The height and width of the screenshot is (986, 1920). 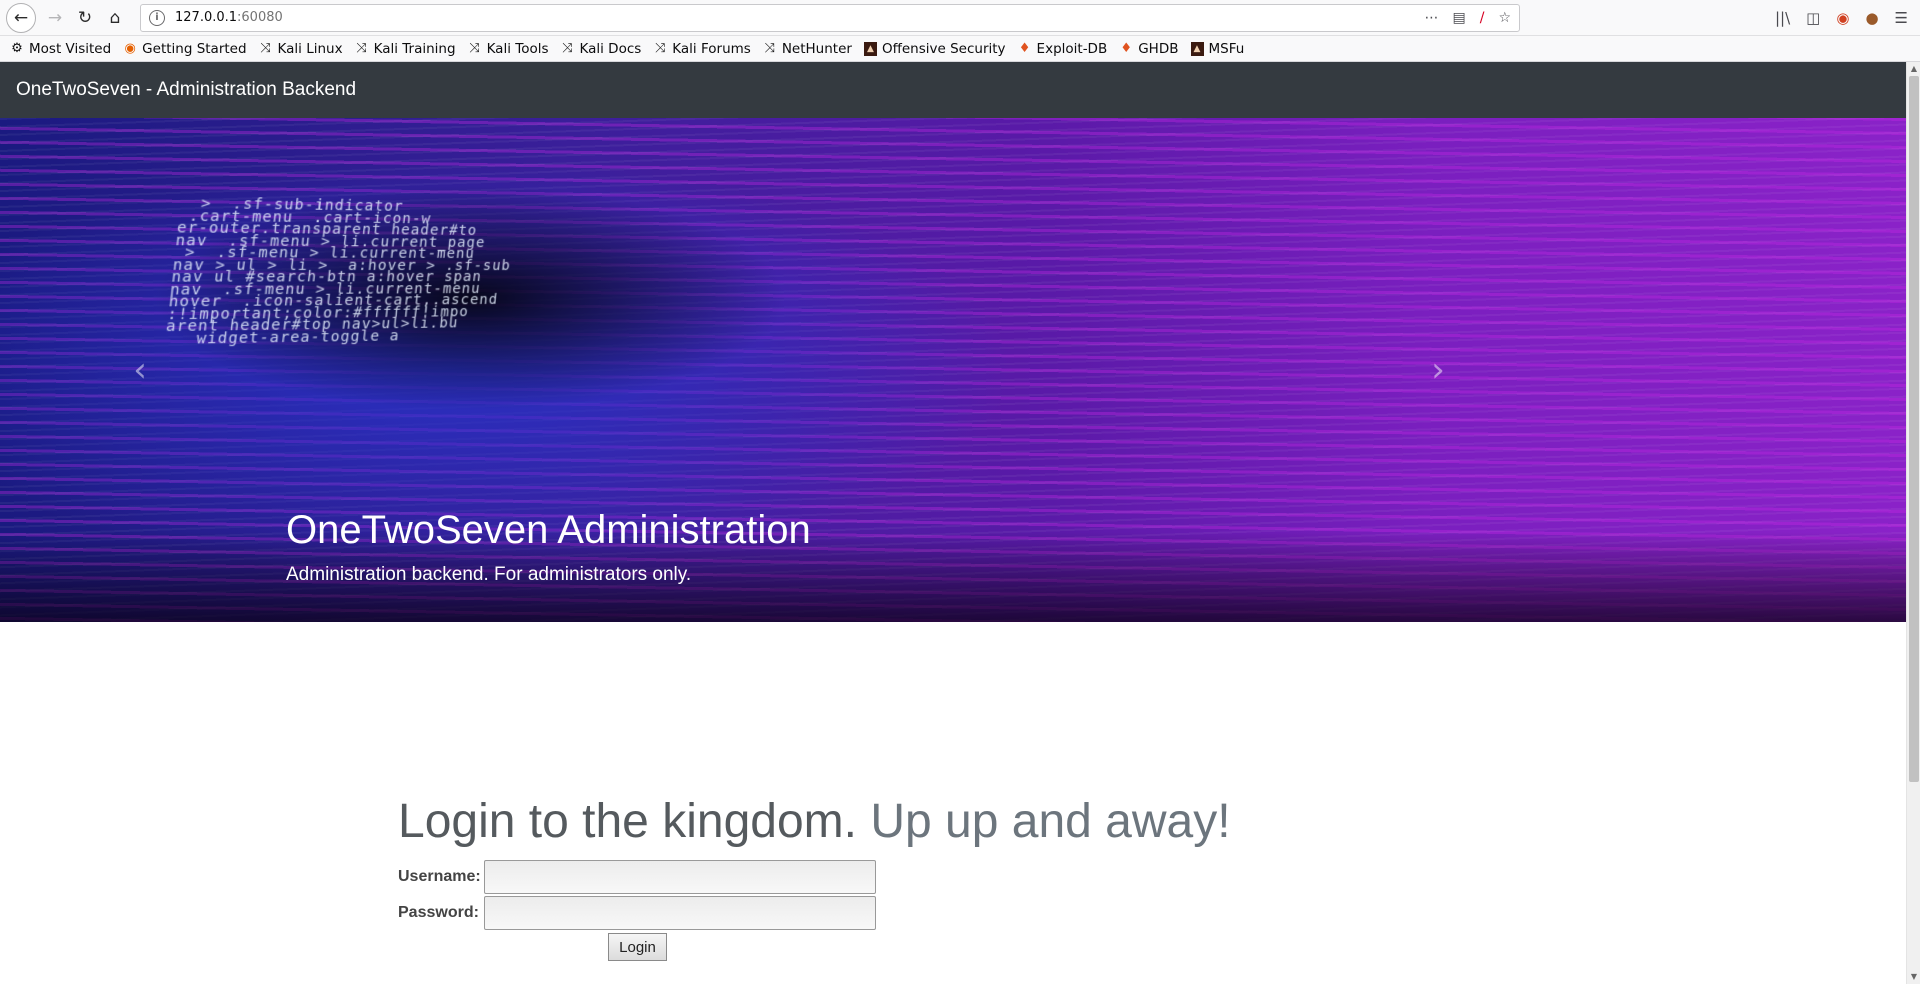 What do you see at coordinates (260, 17) in the screenshot?
I see `url-port: :60080` at bounding box center [260, 17].